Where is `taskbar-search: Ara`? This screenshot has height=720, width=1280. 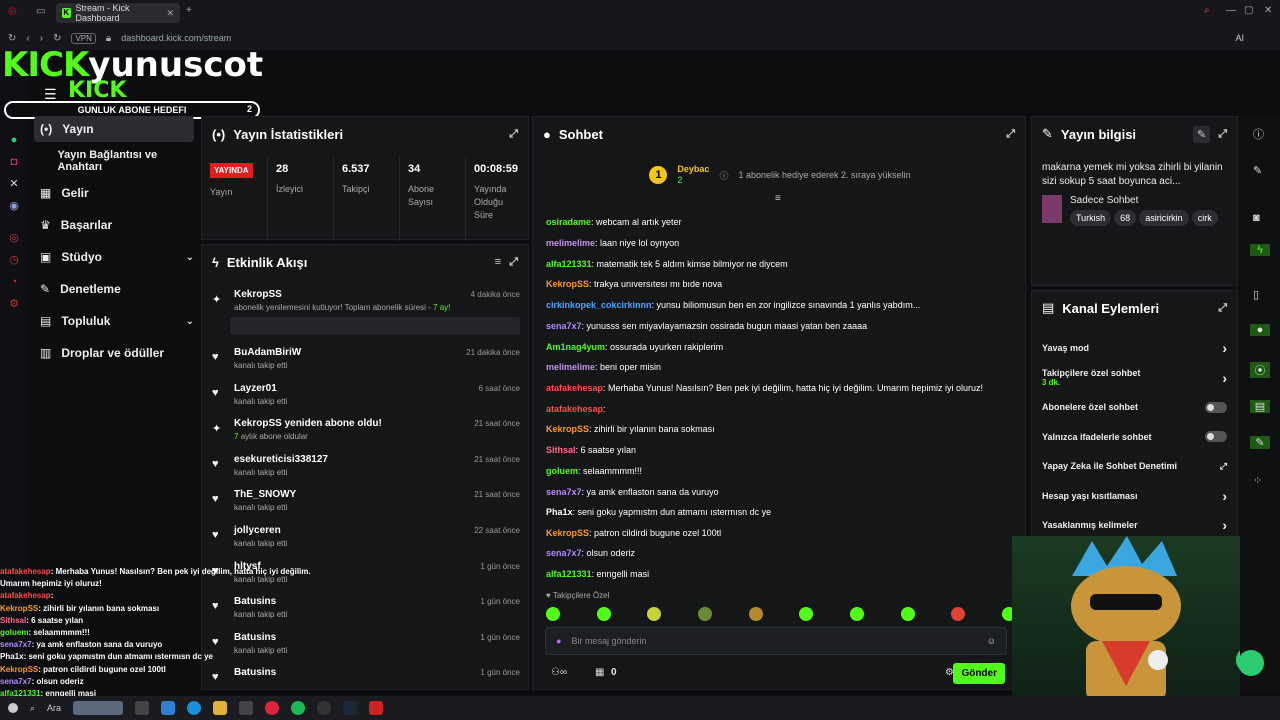 taskbar-search: Ara is located at coordinates (54, 708).